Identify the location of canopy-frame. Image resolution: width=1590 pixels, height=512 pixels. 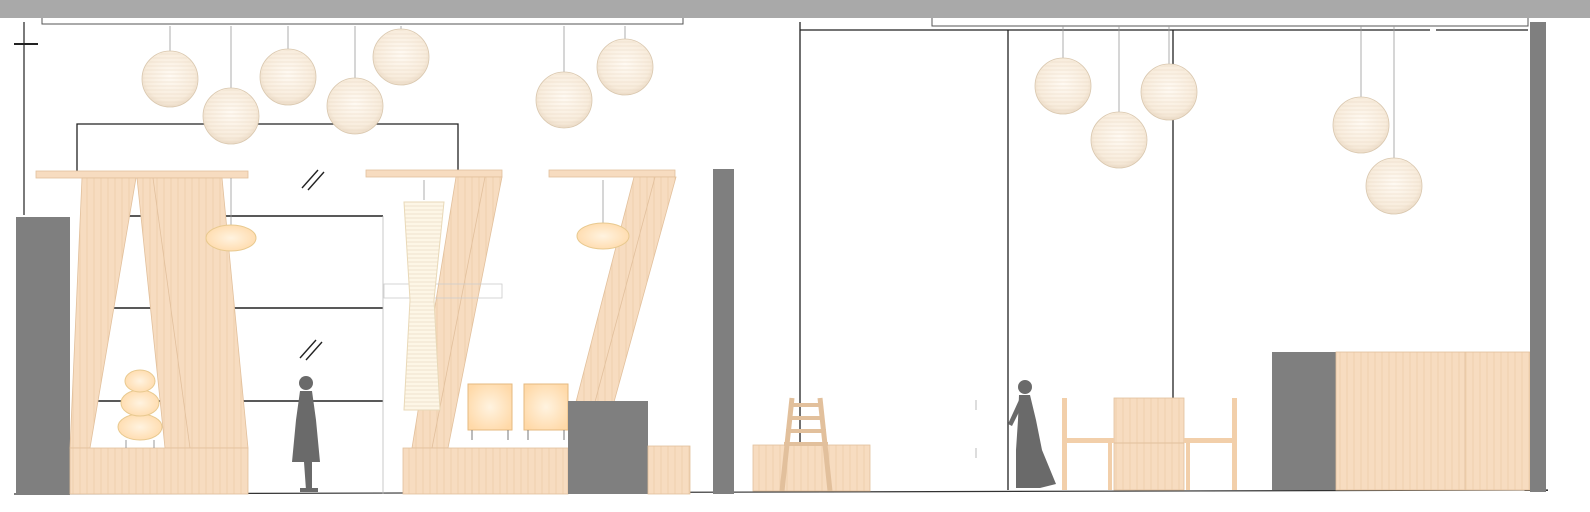
(267, 147).